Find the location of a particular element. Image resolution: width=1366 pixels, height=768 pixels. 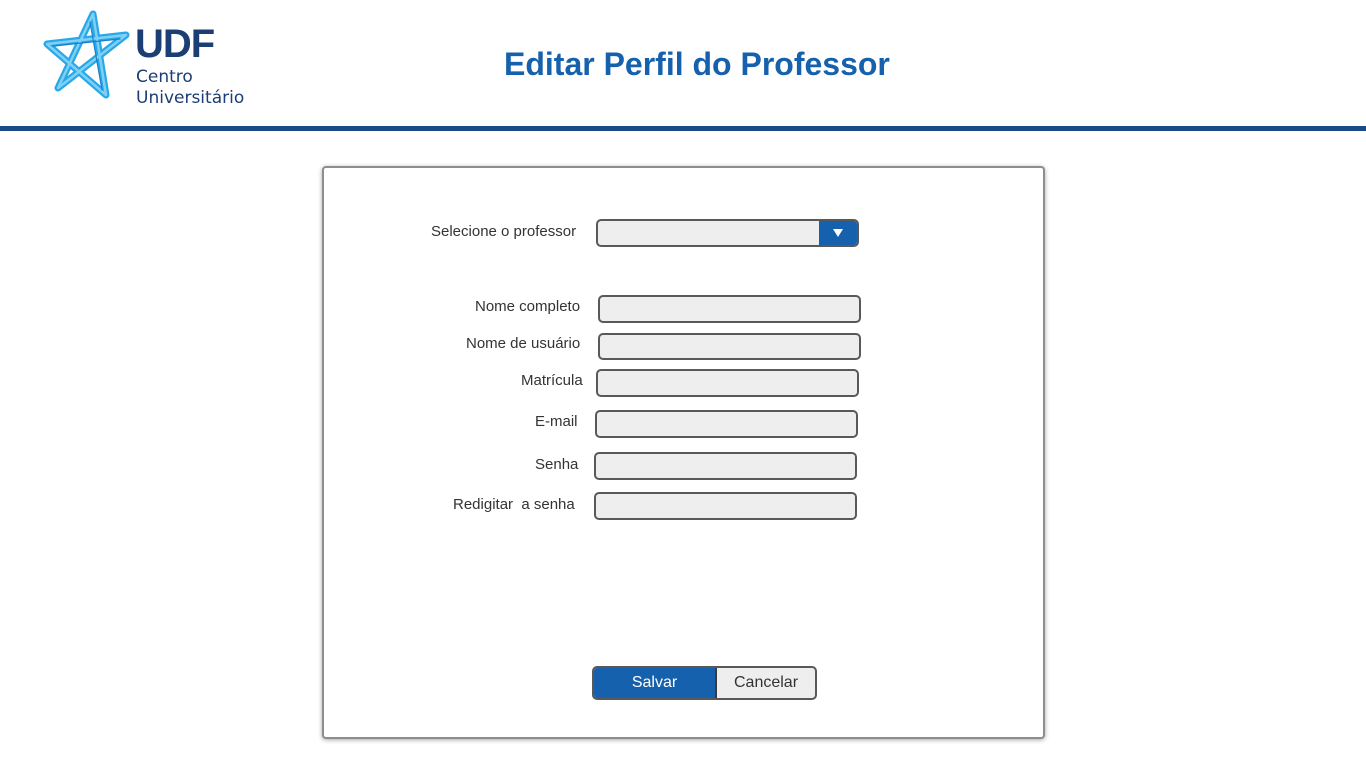

registration-label: Matrícula is located at coordinates (552, 380).